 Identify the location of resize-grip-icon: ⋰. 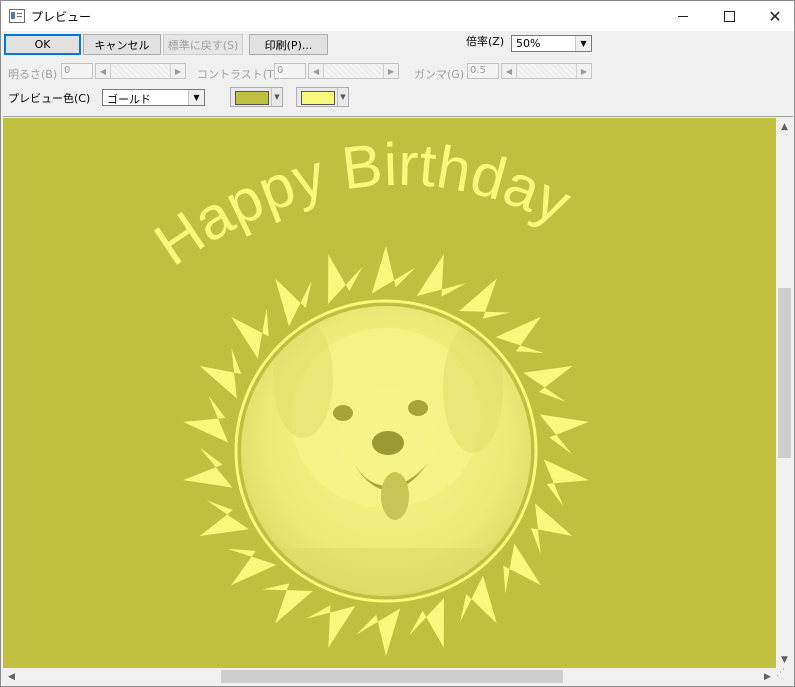
(784, 676).